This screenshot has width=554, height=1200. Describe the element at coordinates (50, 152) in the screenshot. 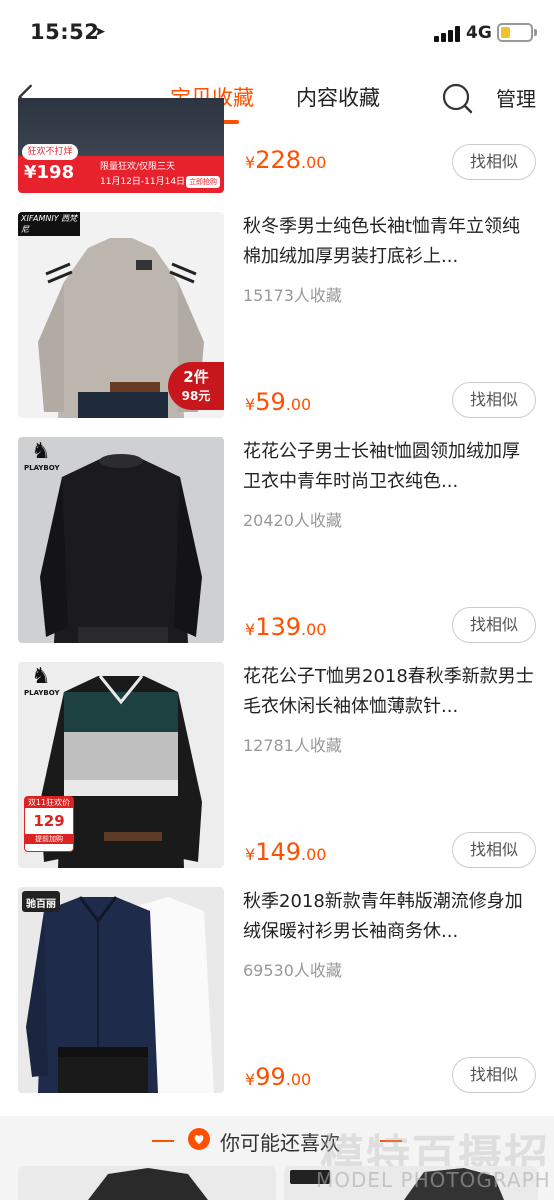

I see `promo-tag: 狂欢不打烊` at that location.